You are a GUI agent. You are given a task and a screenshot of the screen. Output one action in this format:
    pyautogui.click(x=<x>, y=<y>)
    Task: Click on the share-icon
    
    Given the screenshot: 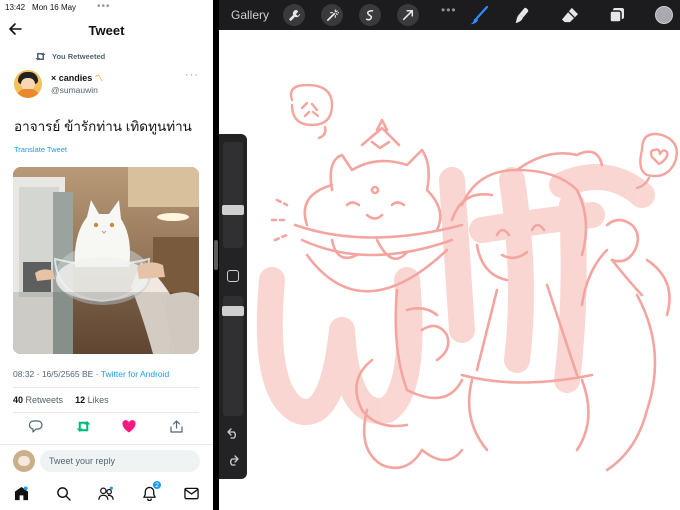 What is the action you would take?
    pyautogui.click(x=176, y=426)
    